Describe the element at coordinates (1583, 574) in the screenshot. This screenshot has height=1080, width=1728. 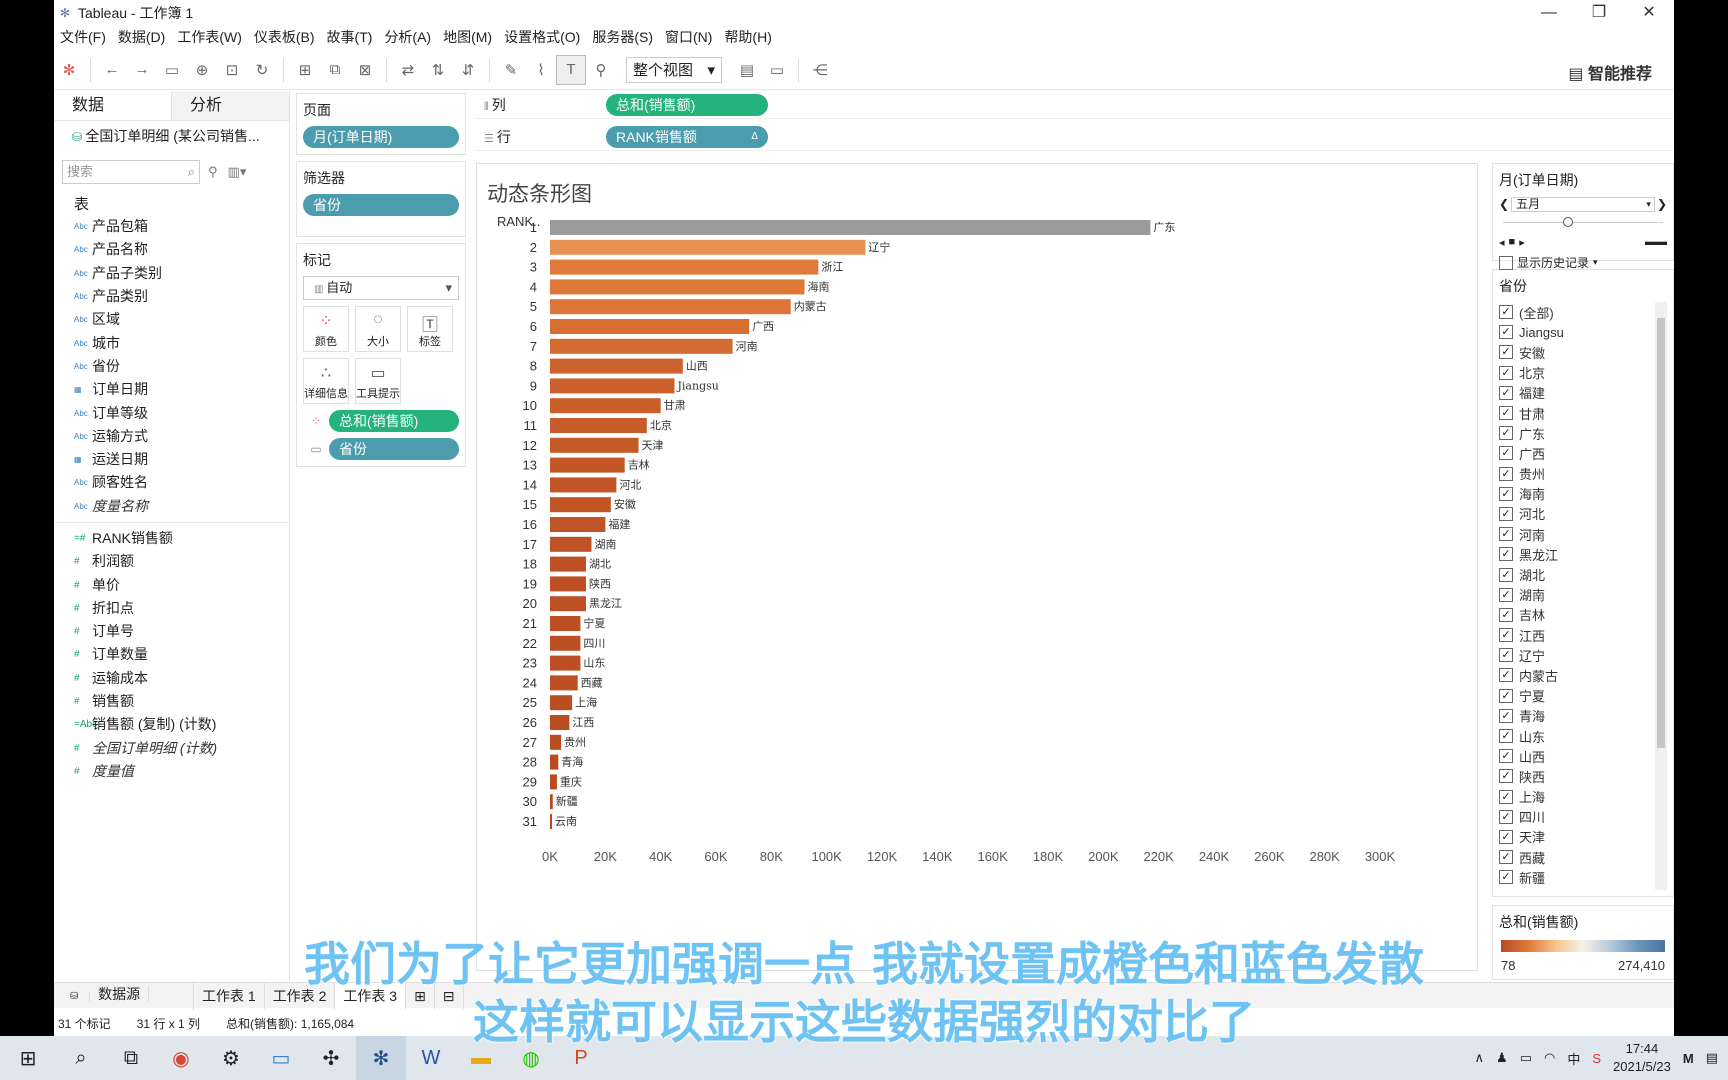
I see `province-filter-item: ✓ 湖北` at that location.